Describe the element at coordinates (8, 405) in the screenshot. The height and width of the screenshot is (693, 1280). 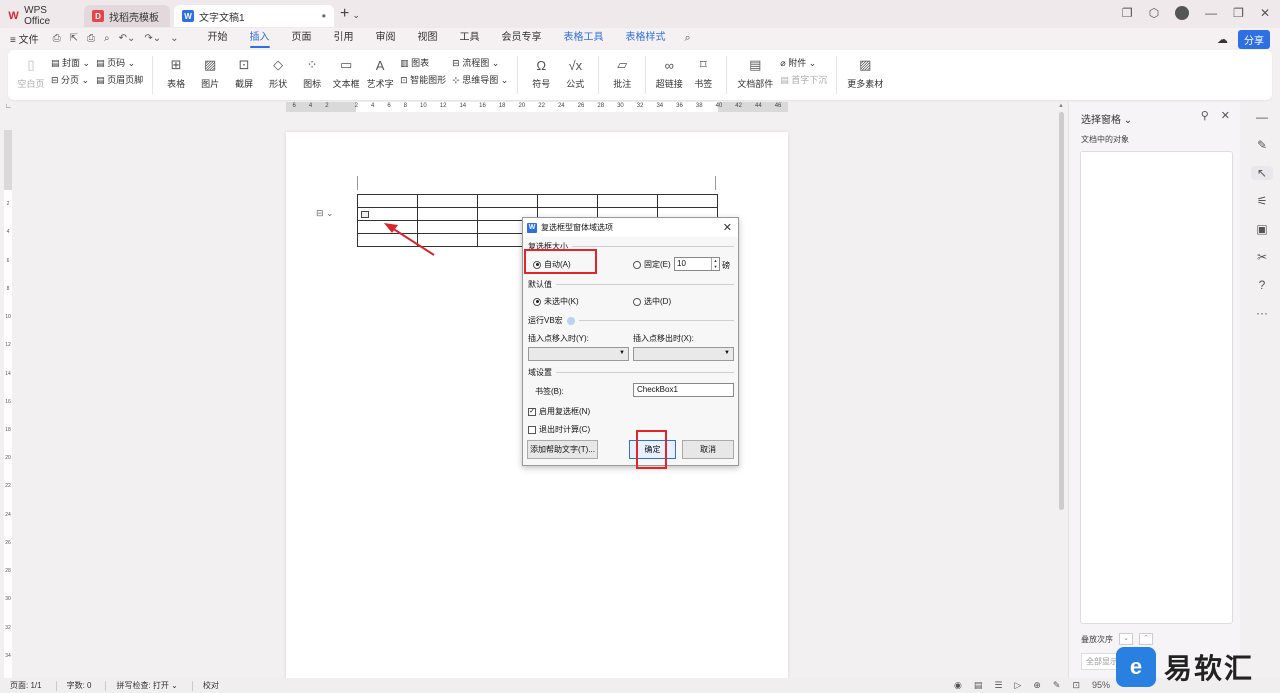
I see `vertical-ruler: 2 4 6 8 10 12 14 16 18 20 22 24 26 28 30 32 34` at that location.